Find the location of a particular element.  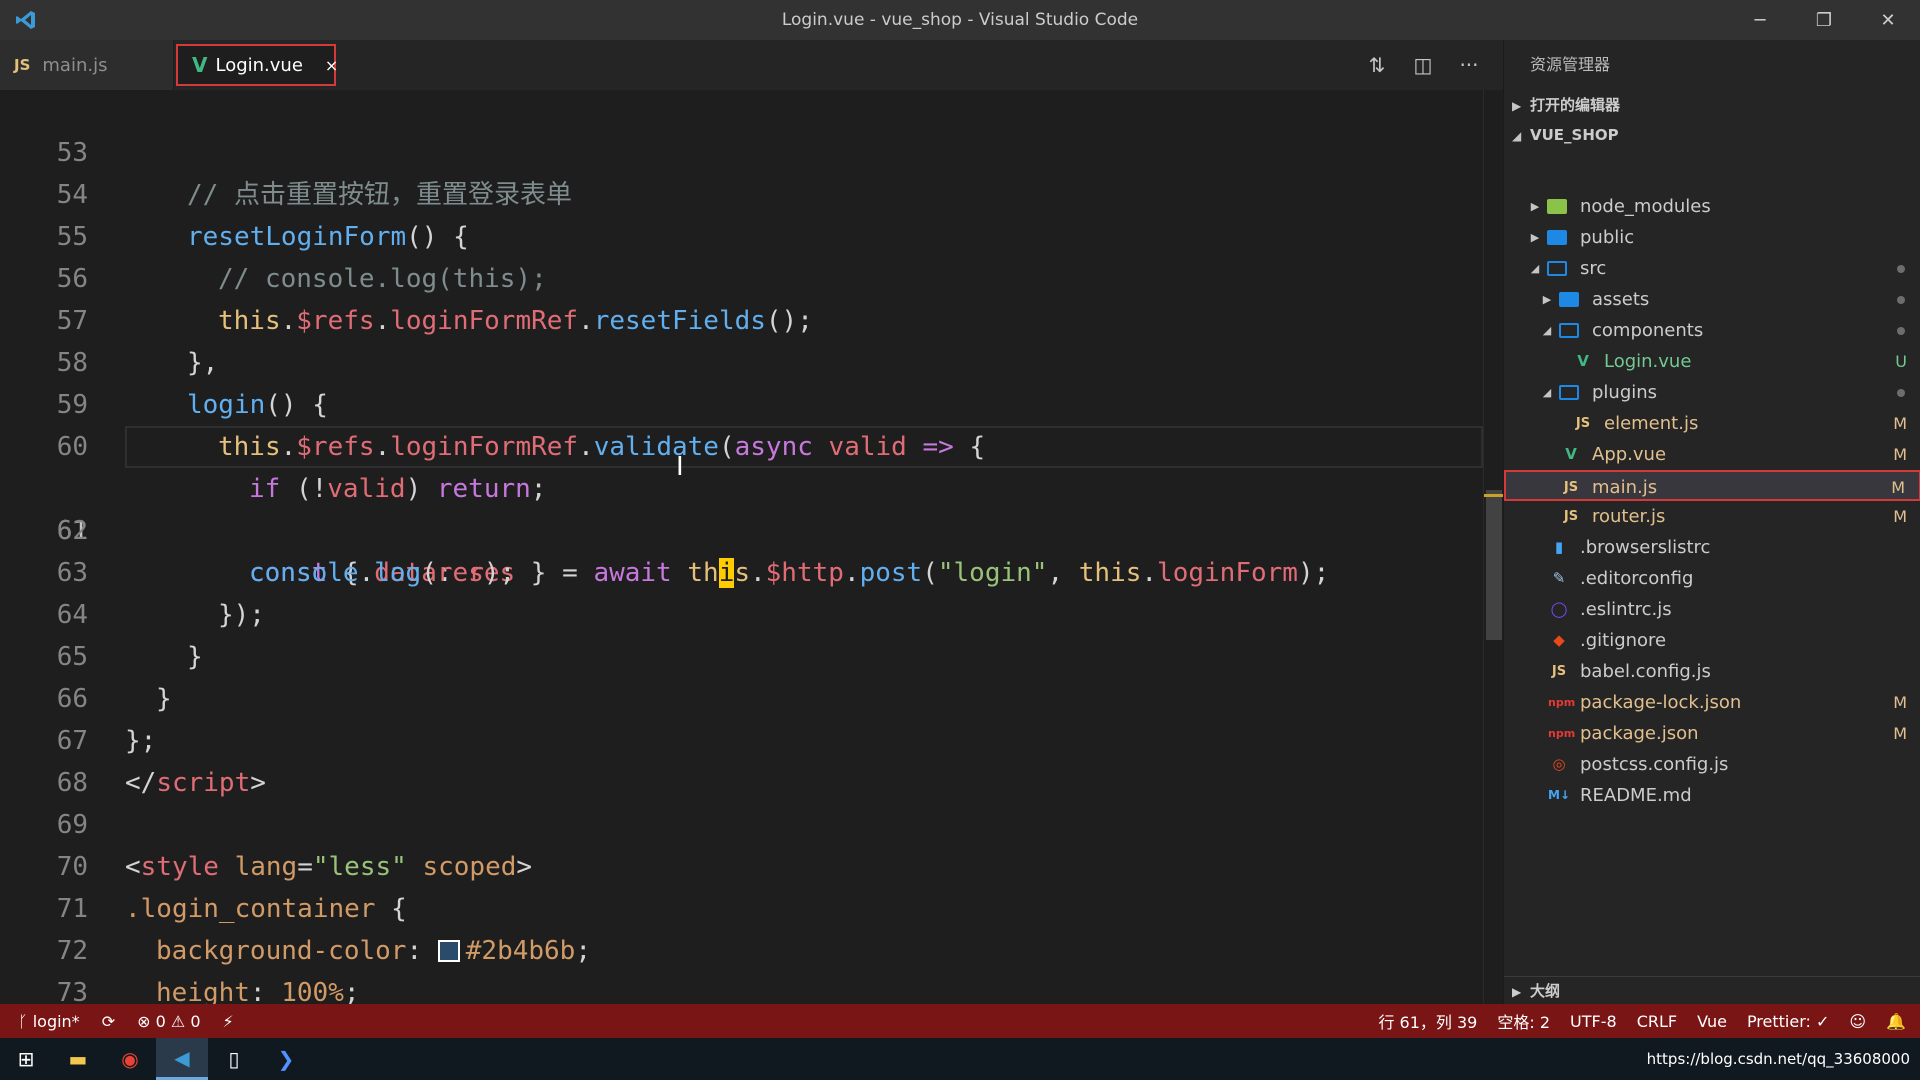

tree-item-src: ◢ src is located at coordinates (1712, 268).